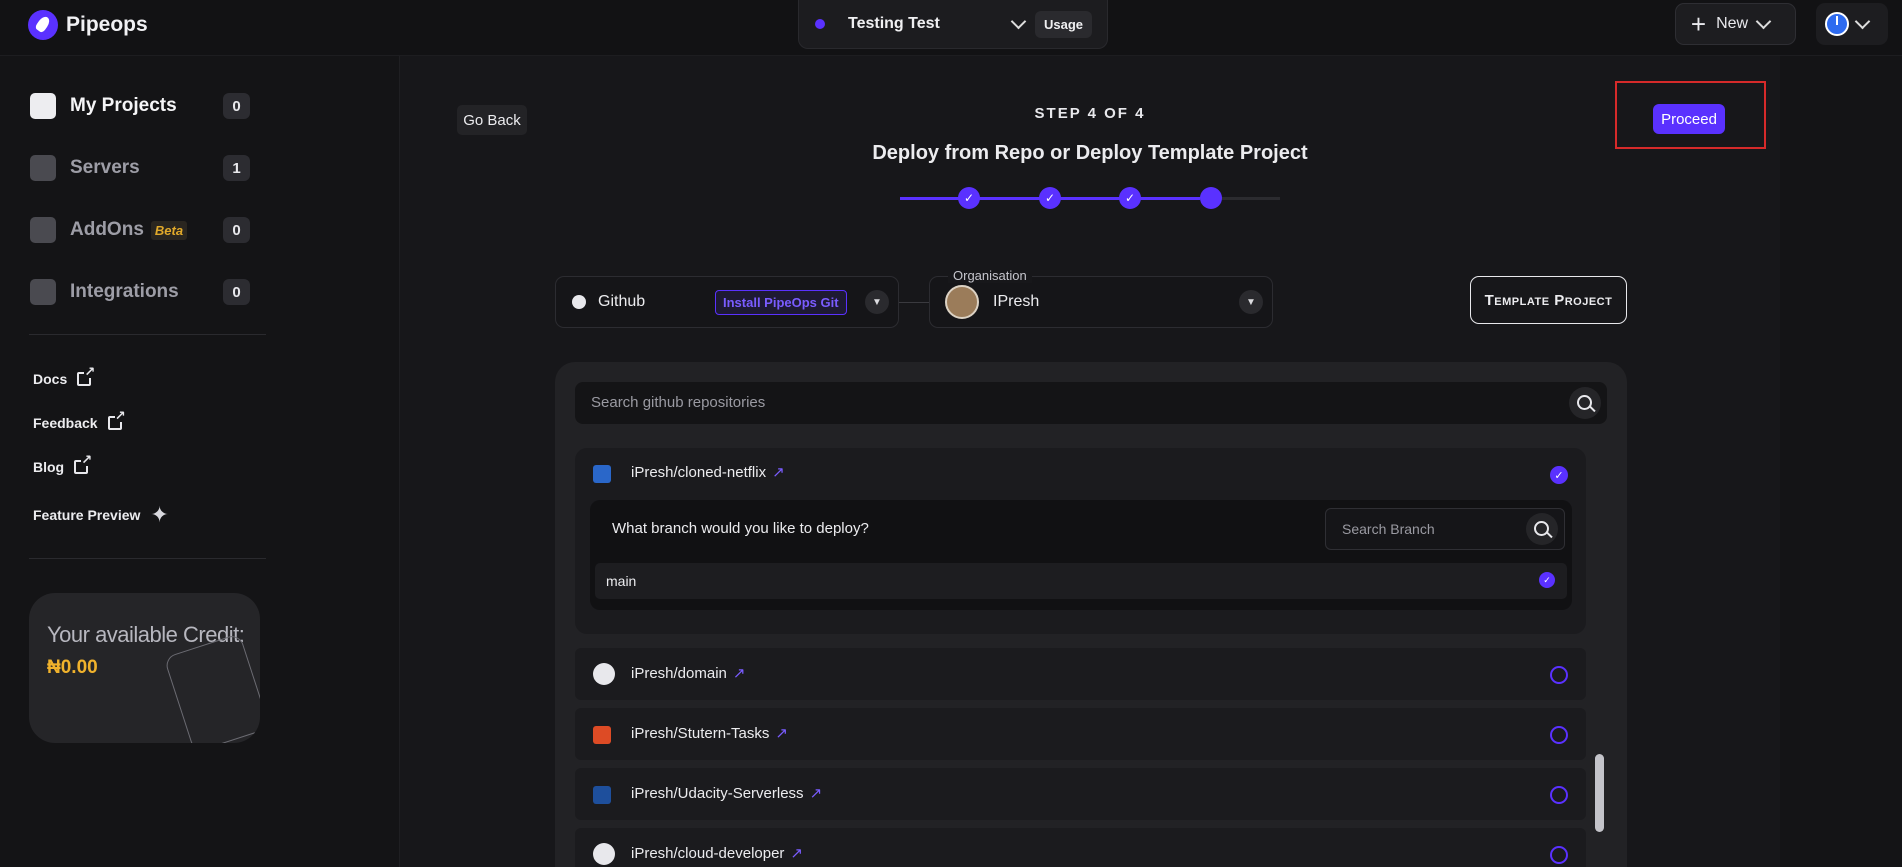 The width and height of the screenshot is (1902, 867). I want to click on repo-name: iPresh/Stutern-Tasks ↗, so click(709, 733).